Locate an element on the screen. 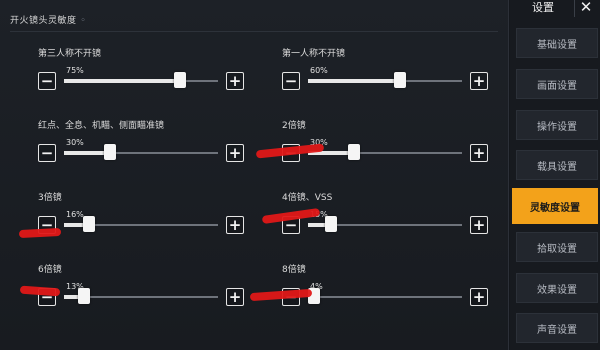 The height and width of the screenshot is (350, 600). slider-label: 6倍镜 is located at coordinates (50, 270).